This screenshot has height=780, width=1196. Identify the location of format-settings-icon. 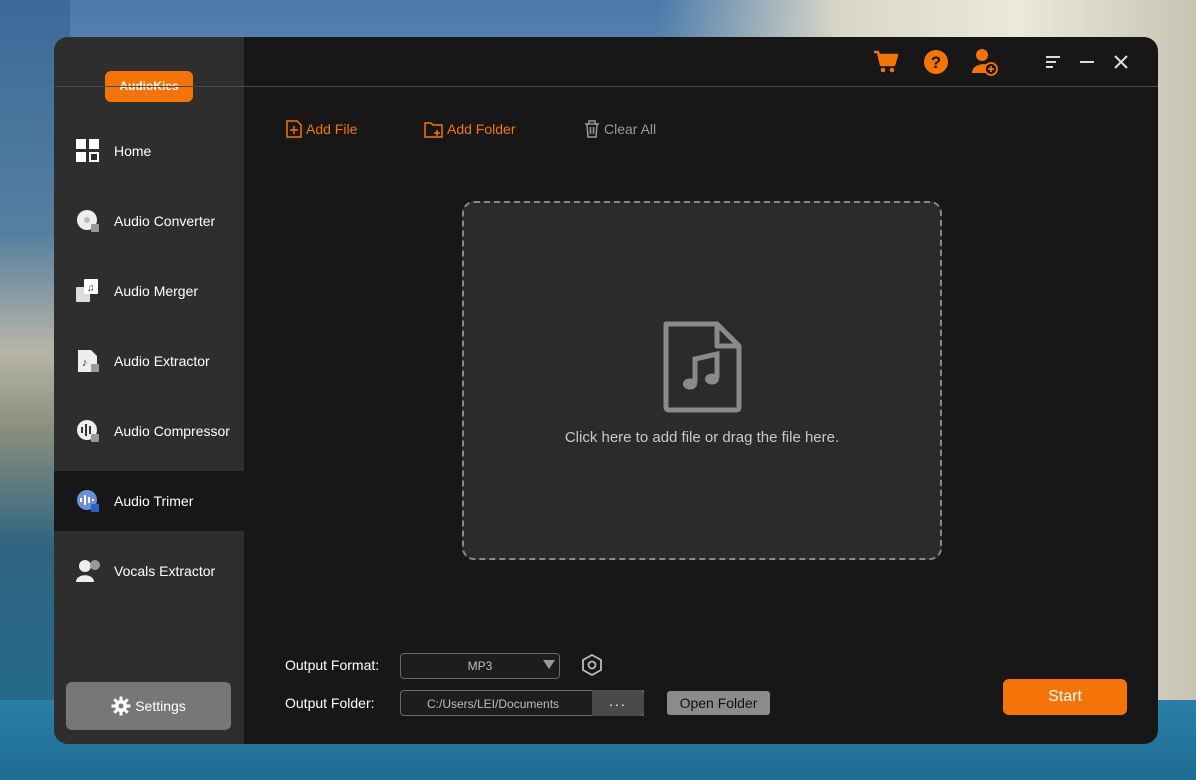
(592, 667).